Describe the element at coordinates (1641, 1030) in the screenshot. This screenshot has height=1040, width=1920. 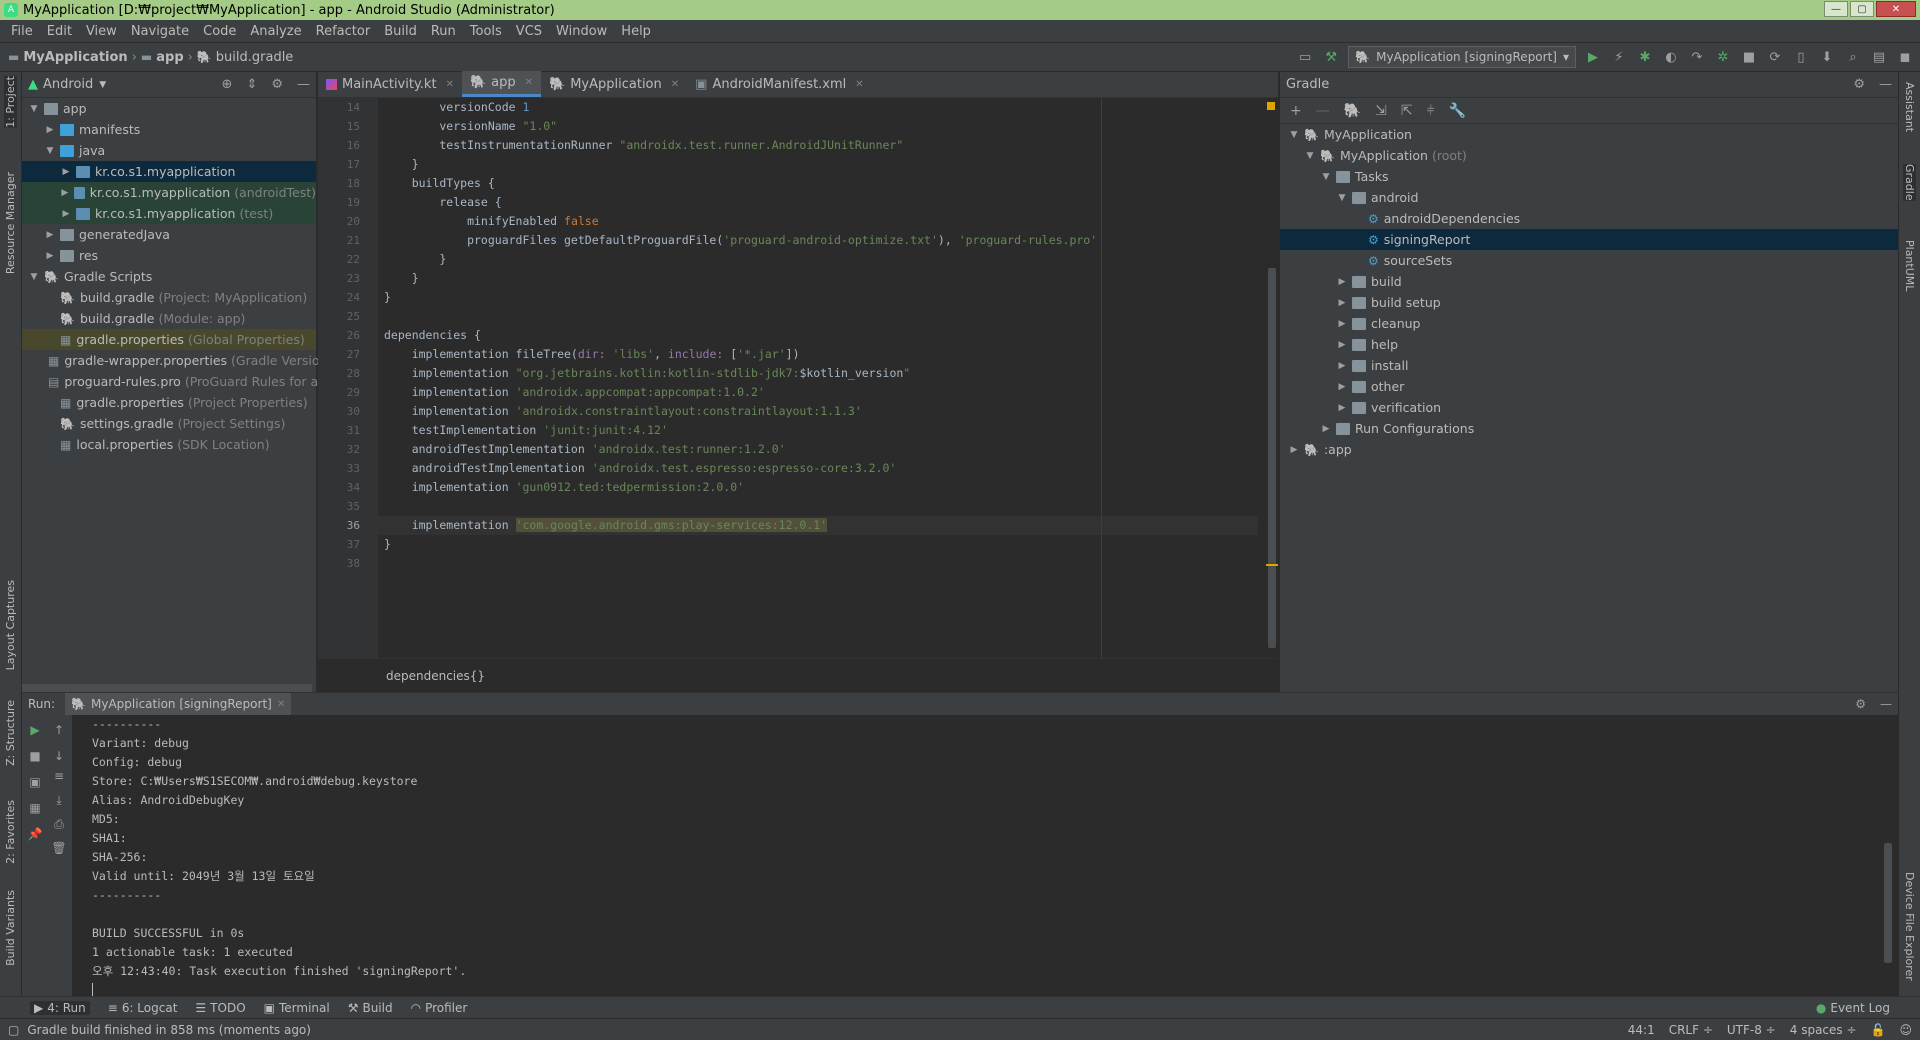
I see `caret-position: 44:1` at that location.